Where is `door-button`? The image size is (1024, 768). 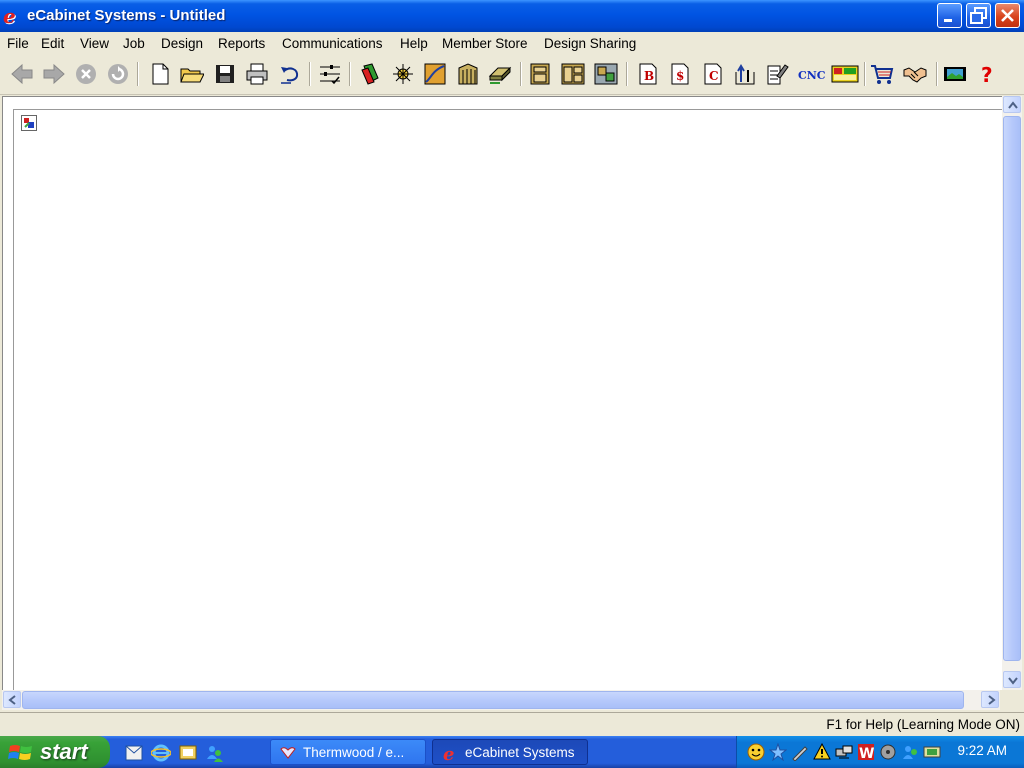
door-button is located at coordinates (468, 74).